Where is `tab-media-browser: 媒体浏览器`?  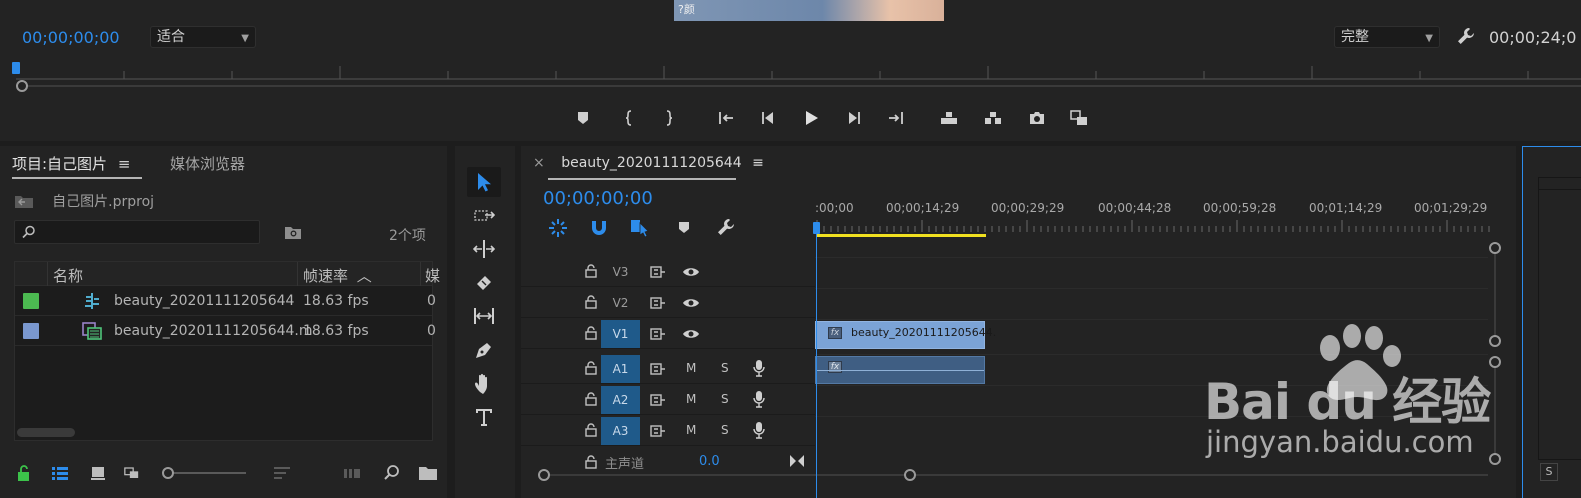 tab-media-browser: 媒体浏览器 is located at coordinates (207, 163).